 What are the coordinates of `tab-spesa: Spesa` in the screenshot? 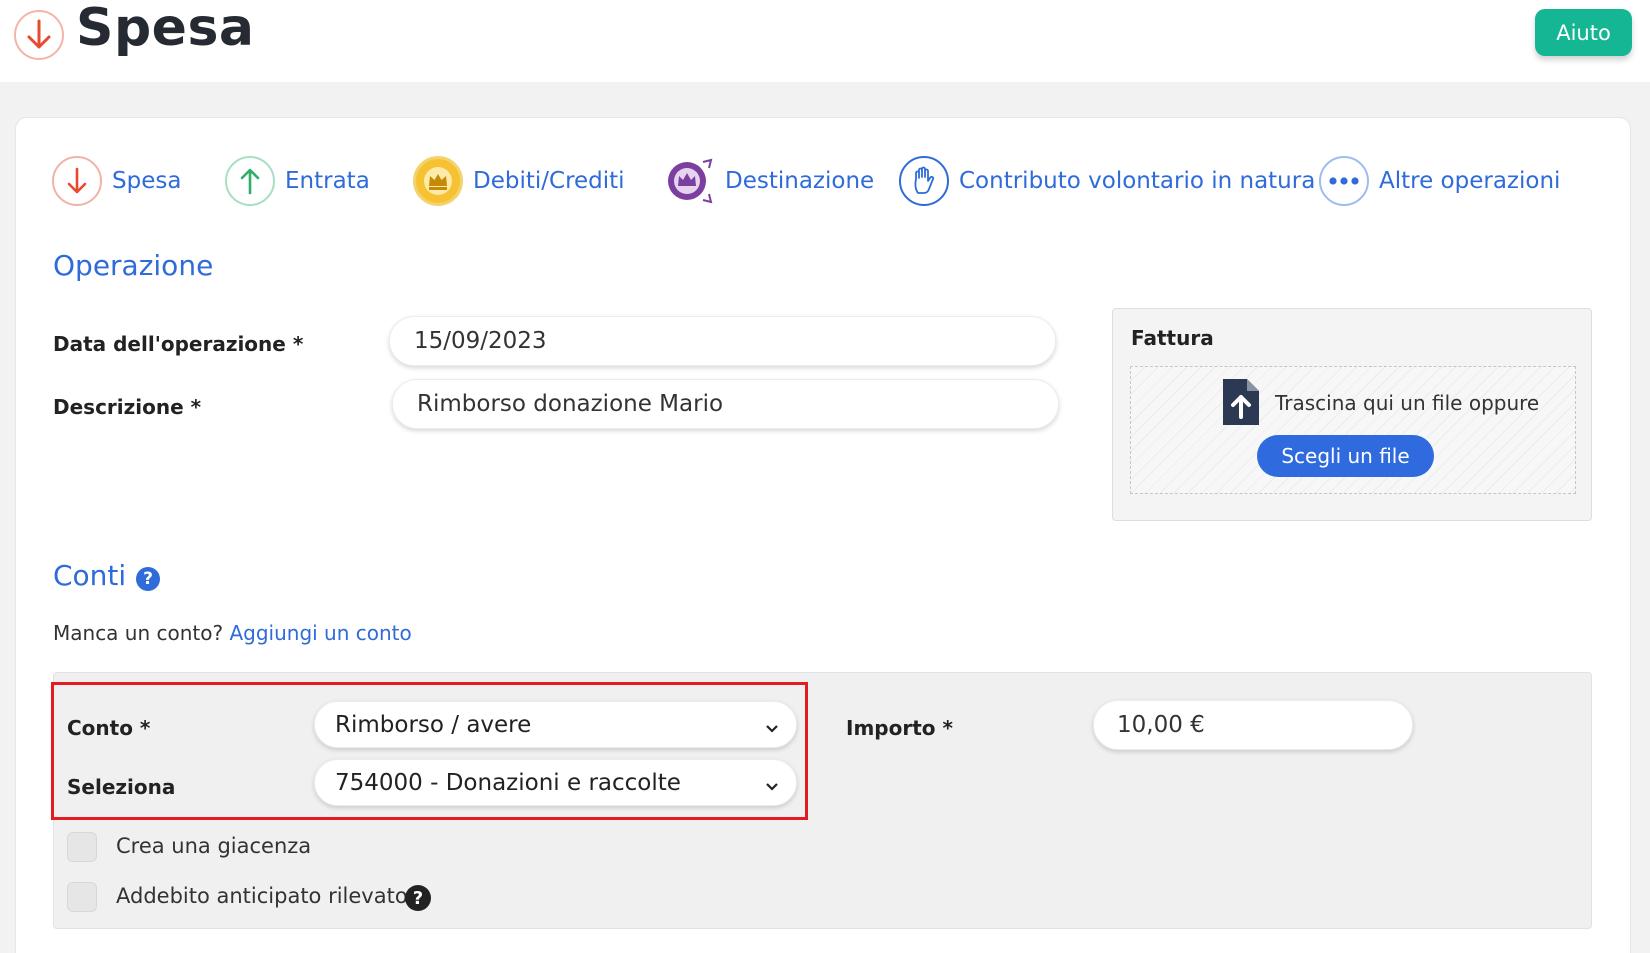 It's located at (116, 181).